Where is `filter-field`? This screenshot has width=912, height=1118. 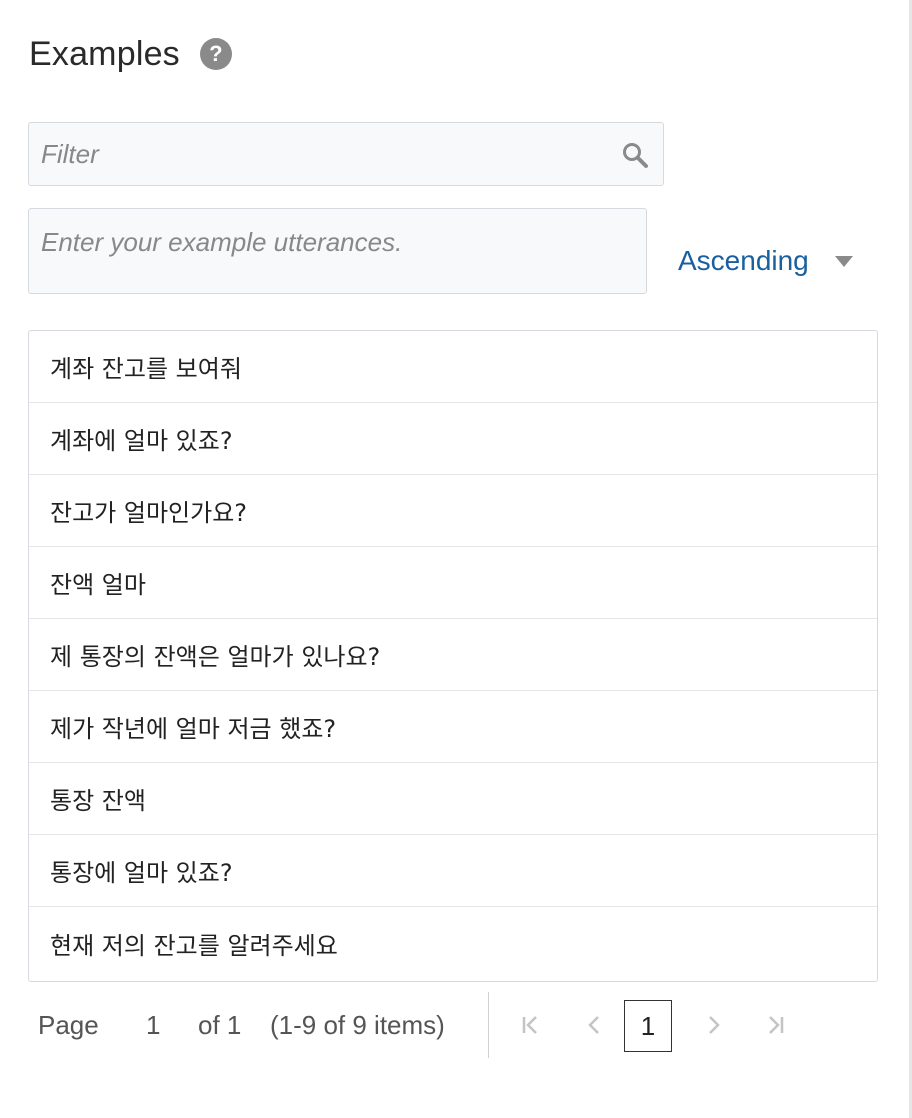 filter-field is located at coordinates (346, 154).